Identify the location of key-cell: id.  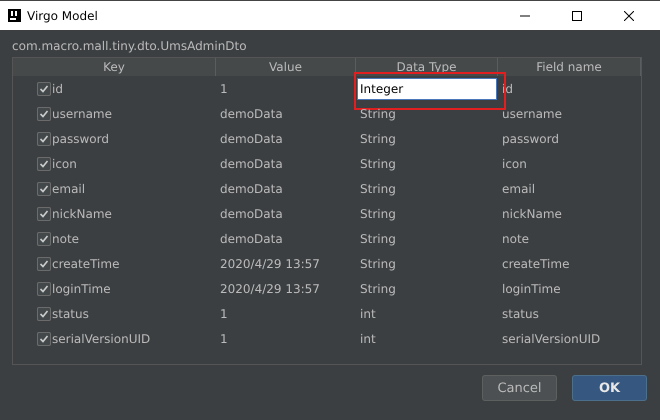
(57, 89).